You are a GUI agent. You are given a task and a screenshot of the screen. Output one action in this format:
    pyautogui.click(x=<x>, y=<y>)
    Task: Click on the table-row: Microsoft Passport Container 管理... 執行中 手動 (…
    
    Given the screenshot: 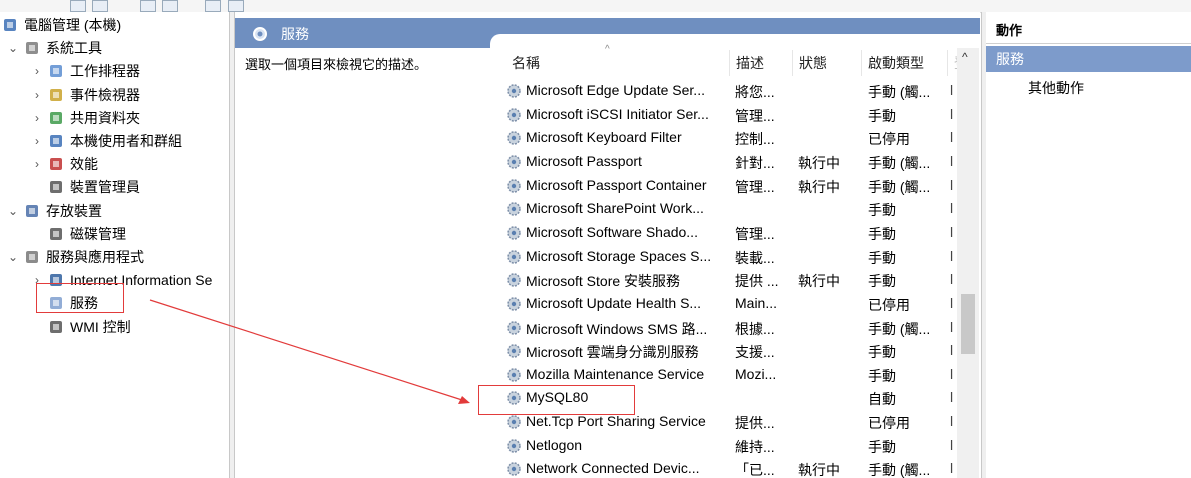 What is the action you would take?
    pyautogui.click(x=721, y=187)
    